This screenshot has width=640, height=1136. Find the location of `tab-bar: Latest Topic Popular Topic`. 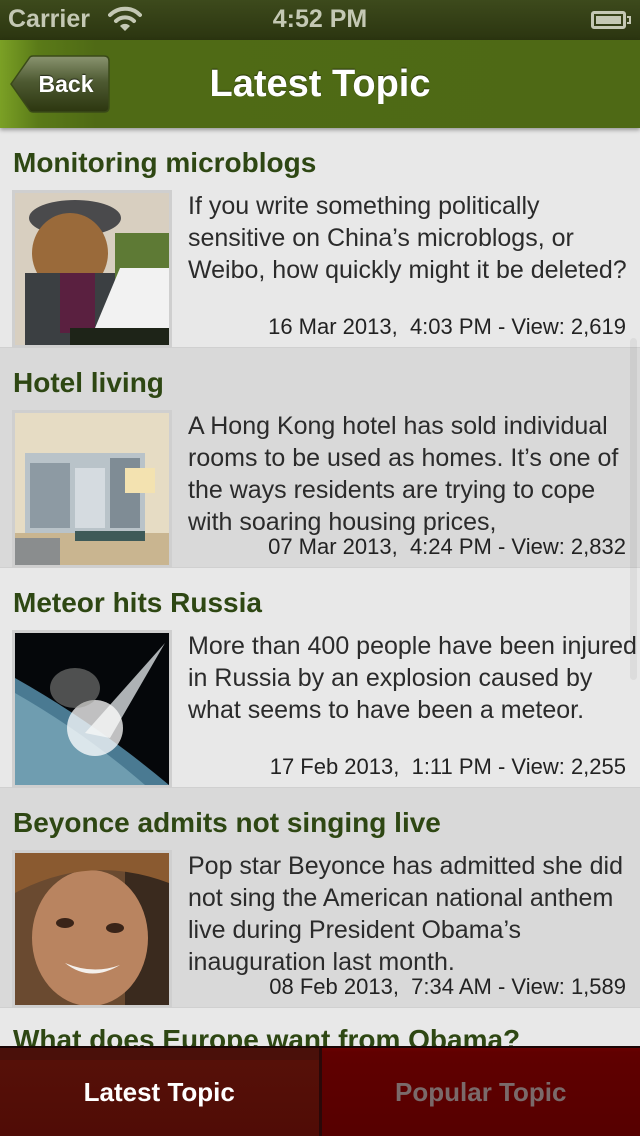

tab-bar: Latest Topic Popular Topic is located at coordinates (320, 1091).